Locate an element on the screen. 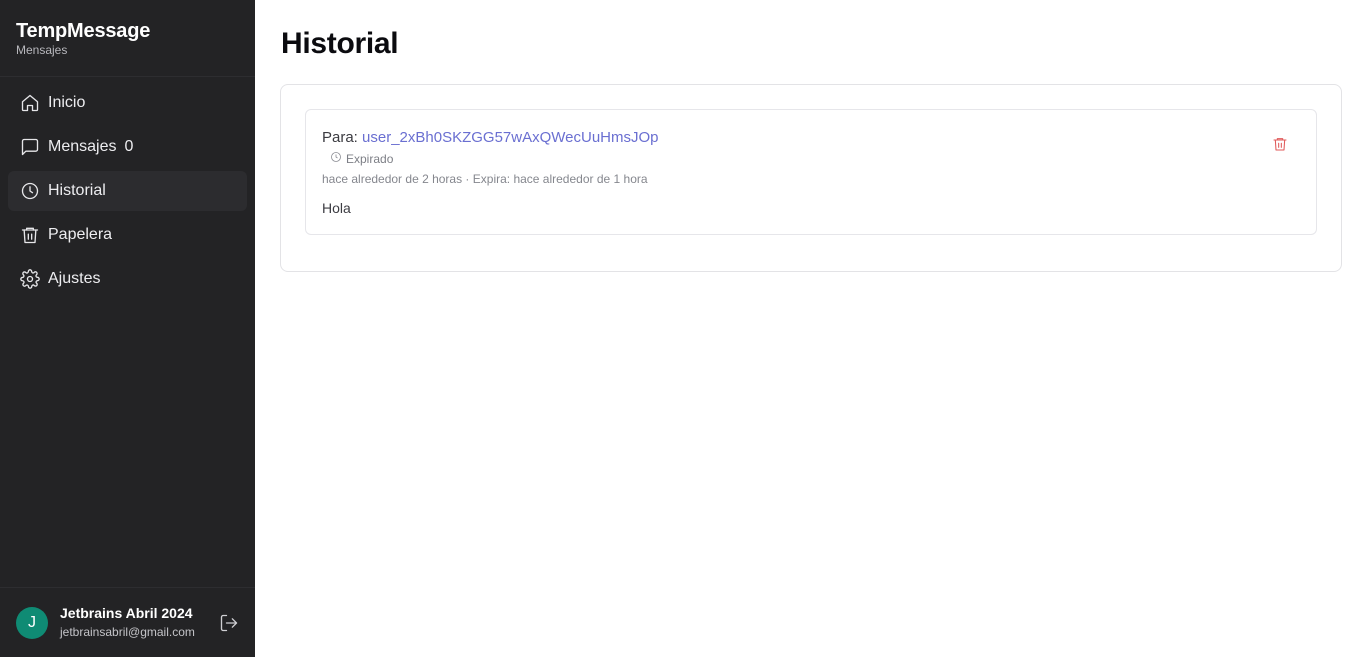  delete-button is located at coordinates (1280, 146).